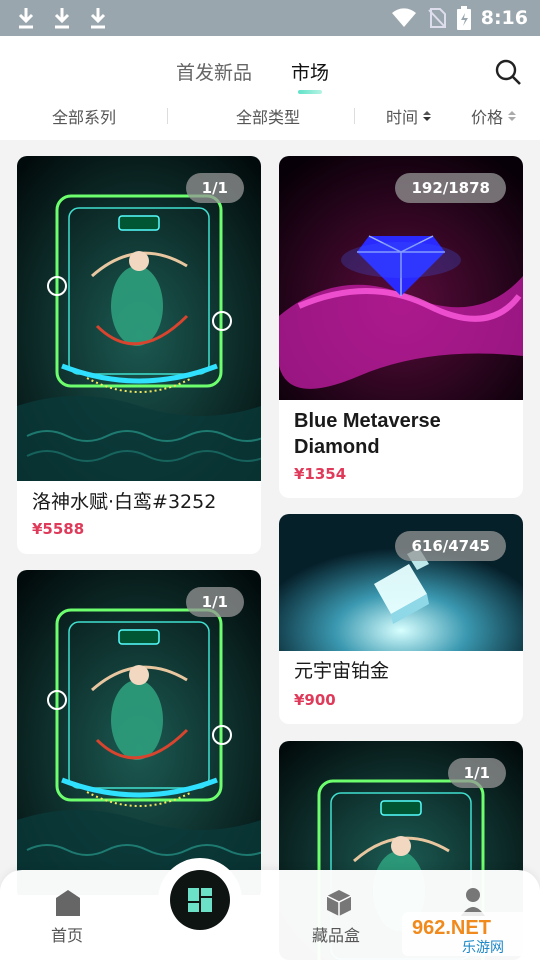  I want to click on sort-time: 时间, so click(409, 116).